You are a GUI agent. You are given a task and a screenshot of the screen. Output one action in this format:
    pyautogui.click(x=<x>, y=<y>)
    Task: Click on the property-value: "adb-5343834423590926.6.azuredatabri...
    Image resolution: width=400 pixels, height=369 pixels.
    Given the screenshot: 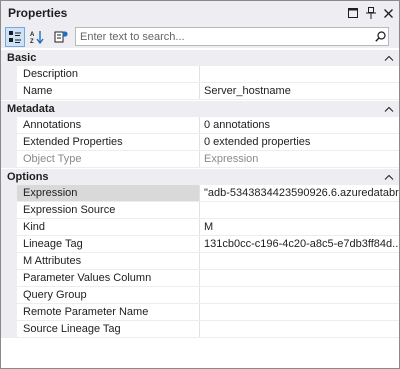 What is the action you would take?
    pyautogui.click(x=299, y=193)
    